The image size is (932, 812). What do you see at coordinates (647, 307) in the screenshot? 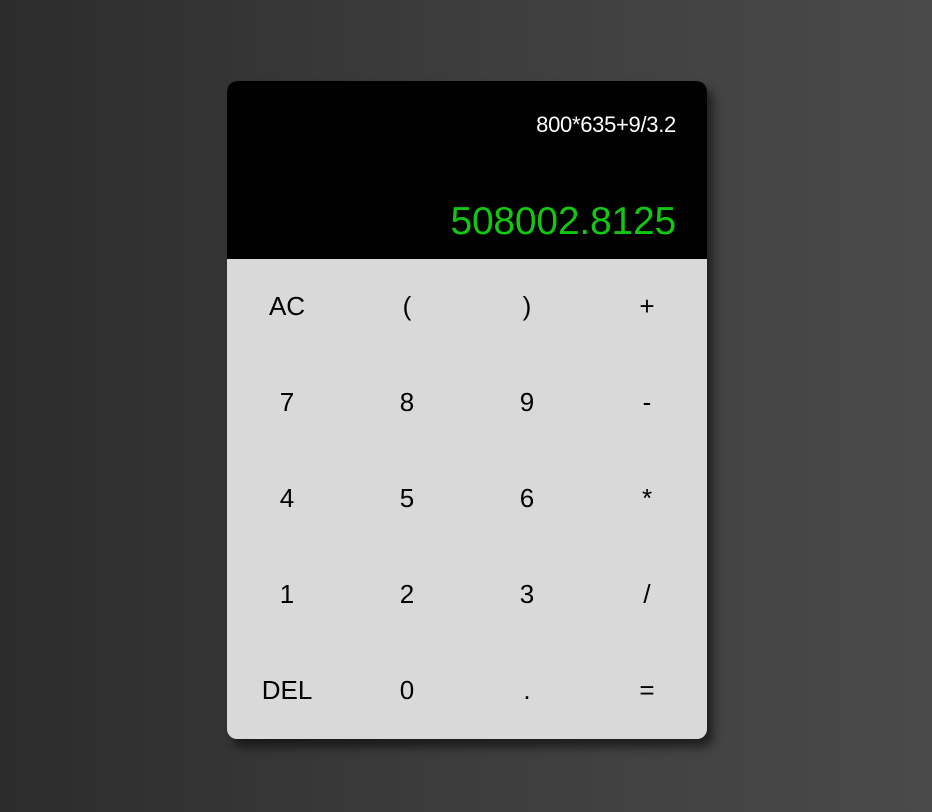
I see `add-button: +` at bounding box center [647, 307].